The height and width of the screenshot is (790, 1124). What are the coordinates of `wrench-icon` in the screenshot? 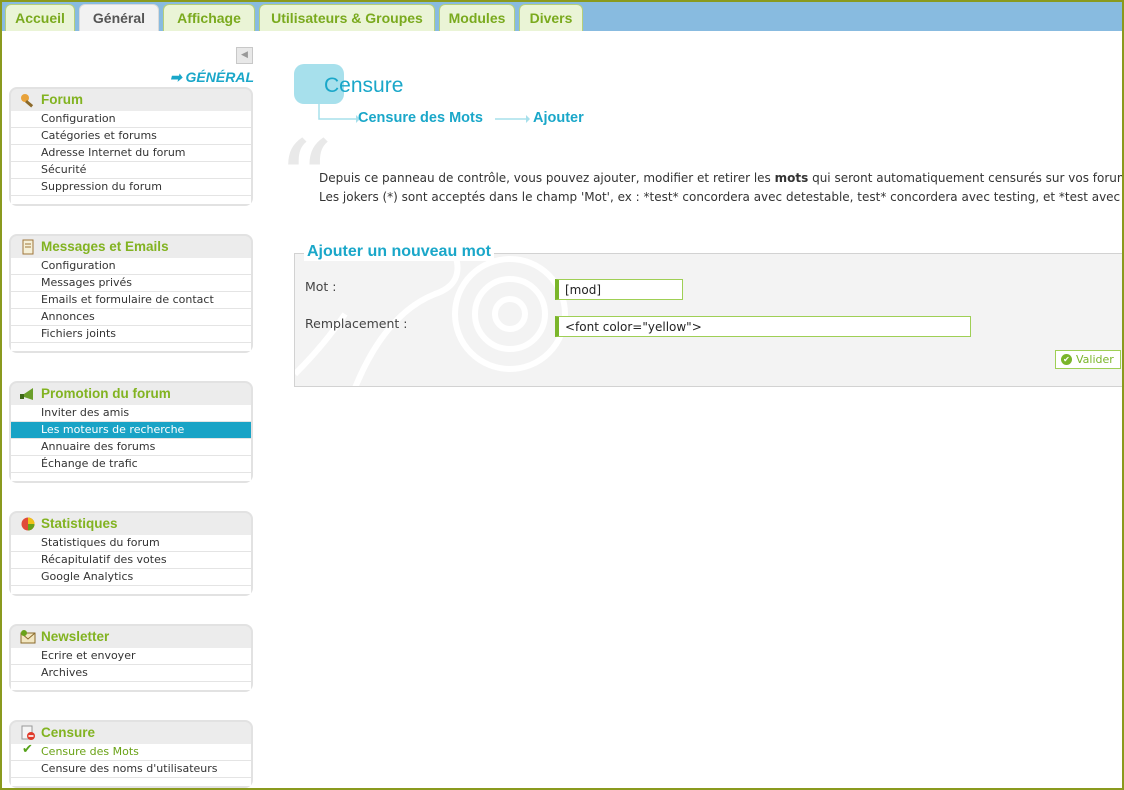 It's located at (27, 101).